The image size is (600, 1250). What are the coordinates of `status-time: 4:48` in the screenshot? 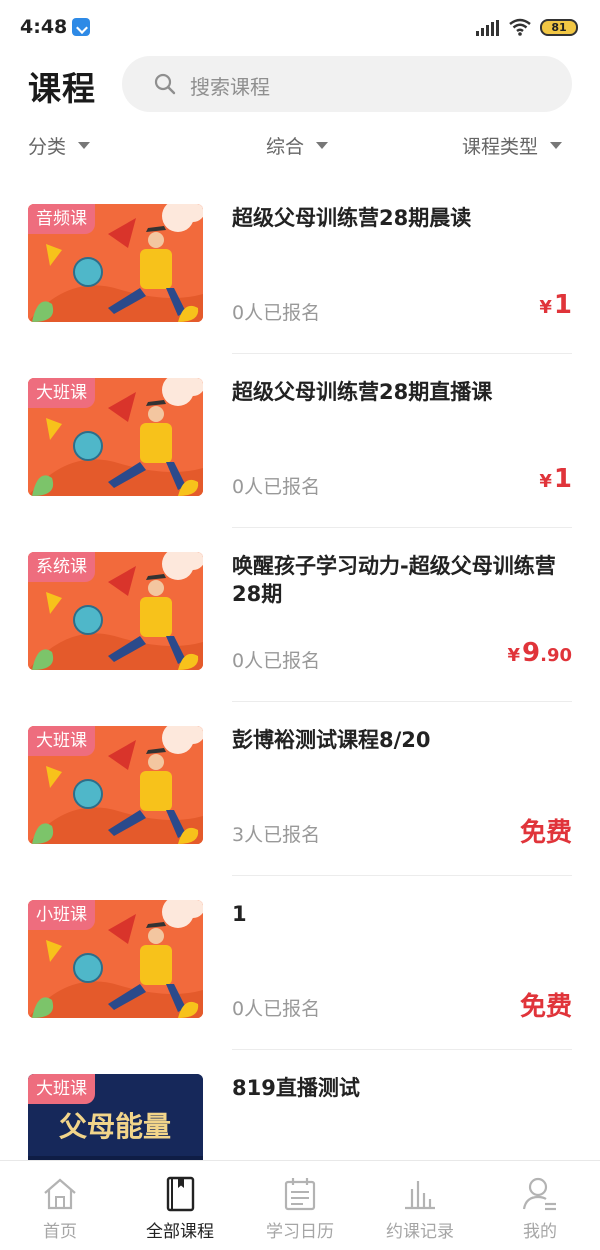 It's located at (44, 27).